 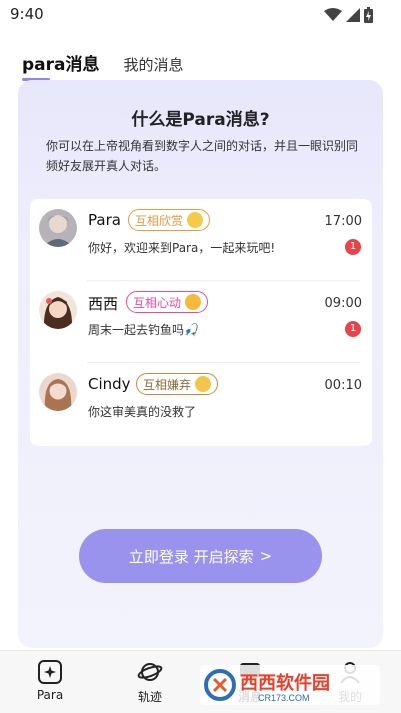 What do you see at coordinates (182, 248) in the screenshot?
I see `message-preview: 你好，欢迎来到Para，一起来玩吧!` at bounding box center [182, 248].